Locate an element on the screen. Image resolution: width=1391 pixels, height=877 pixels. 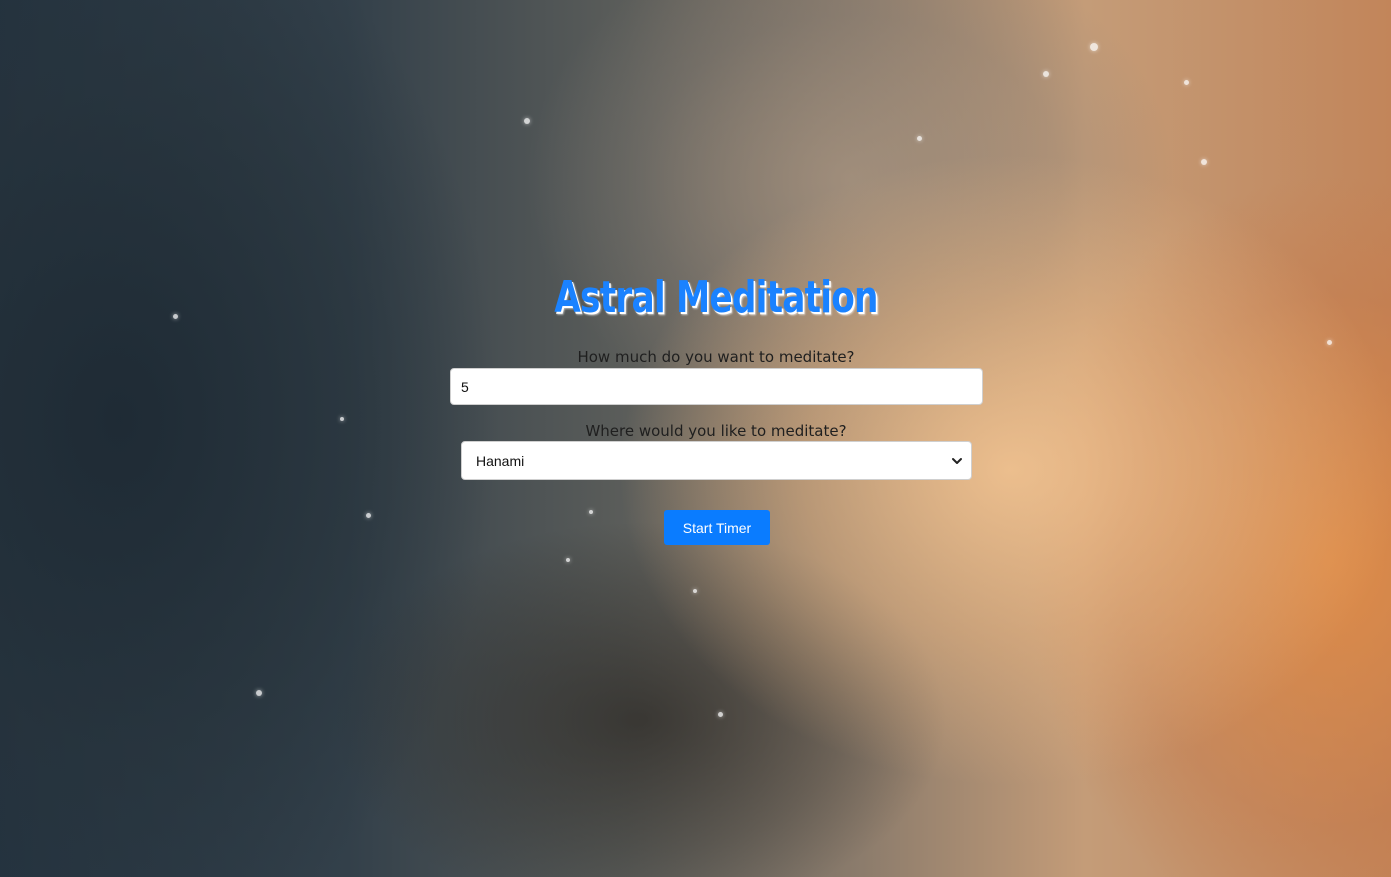
page-title: Astral Meditation is located at coordinates (716, 297).